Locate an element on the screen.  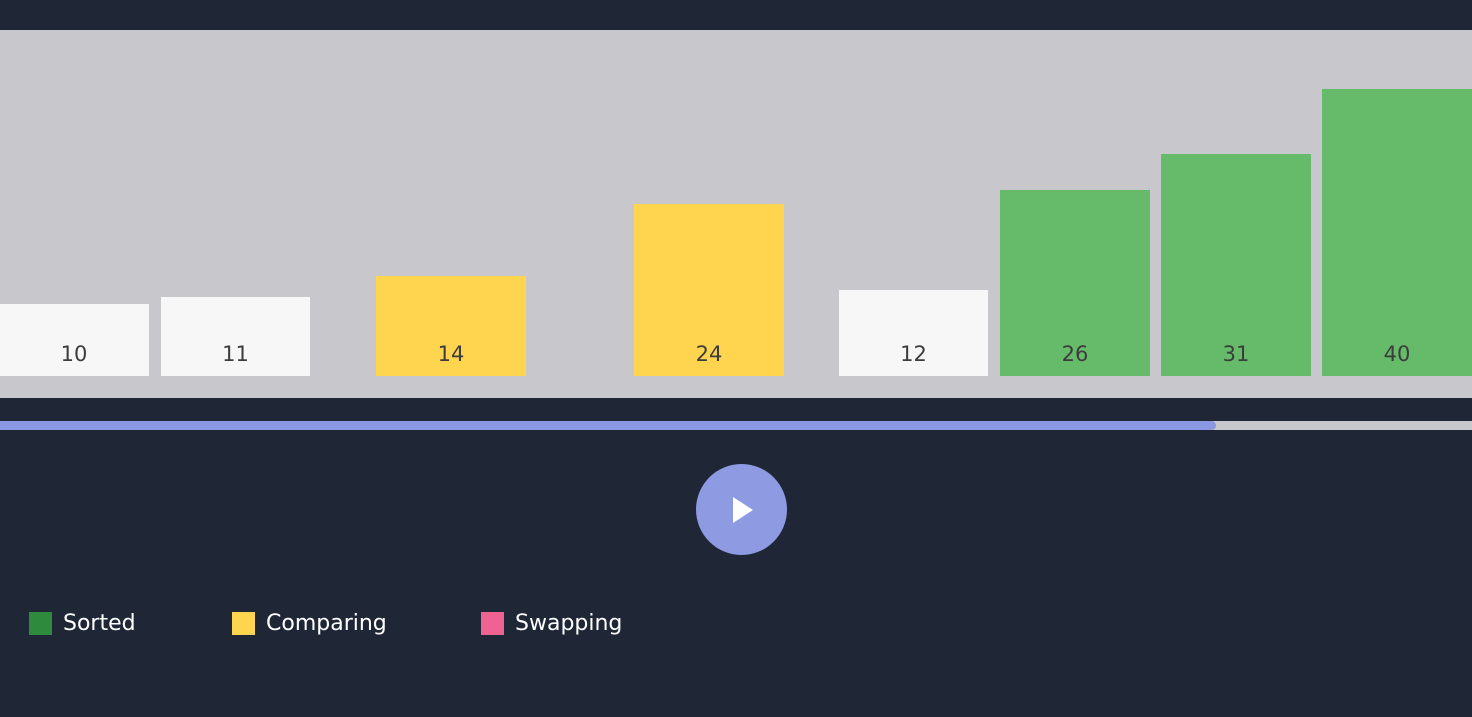
array-bar: 31 is located at coordinates (1236, 265).